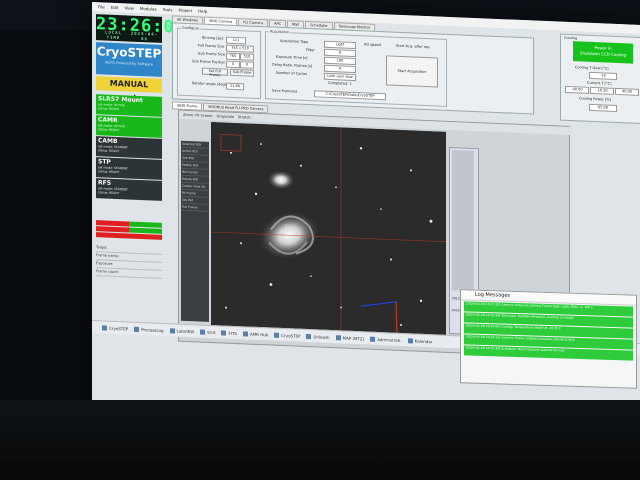  Describe the element at coordinates (412, 71) in the screenshot. I see `start-acquisition-button: Start Acquisition` at that location.